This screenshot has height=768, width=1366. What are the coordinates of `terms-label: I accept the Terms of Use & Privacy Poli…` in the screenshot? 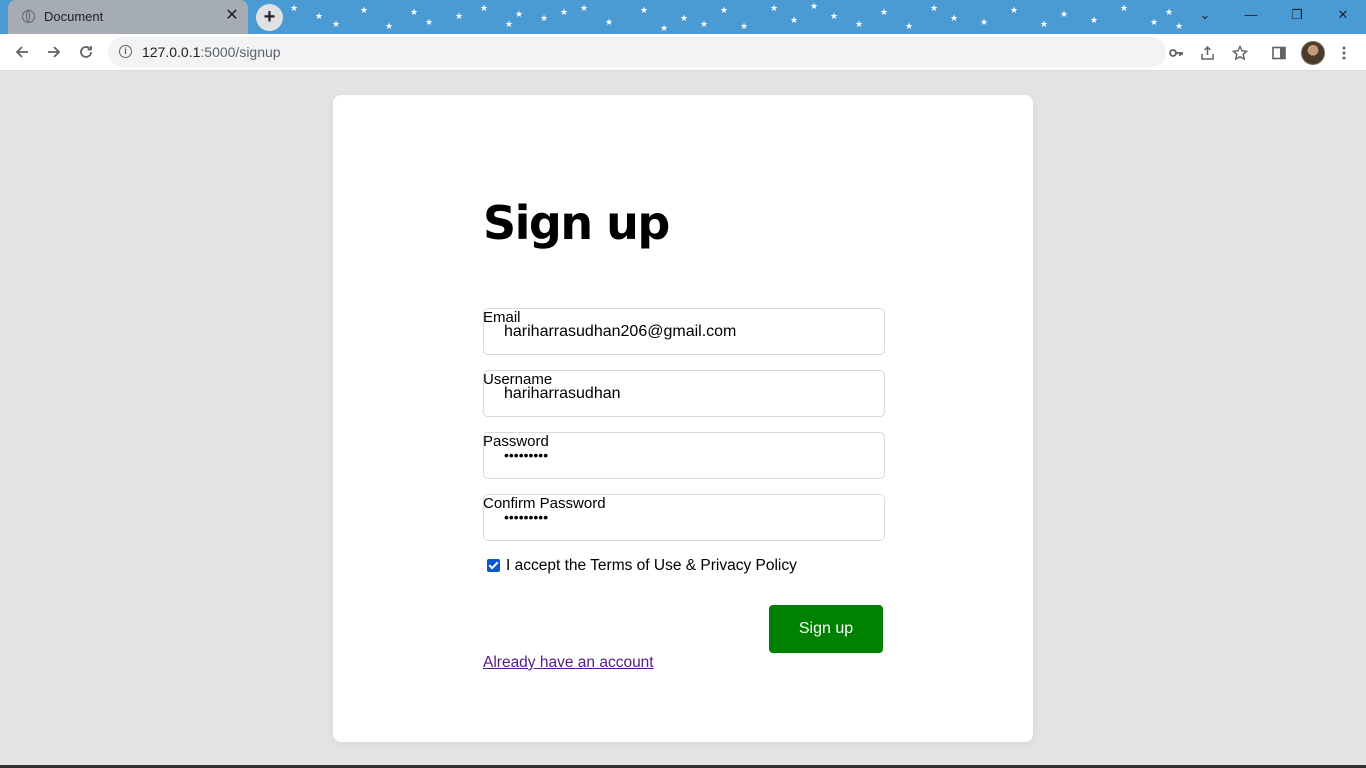 It's located at (651, 566).